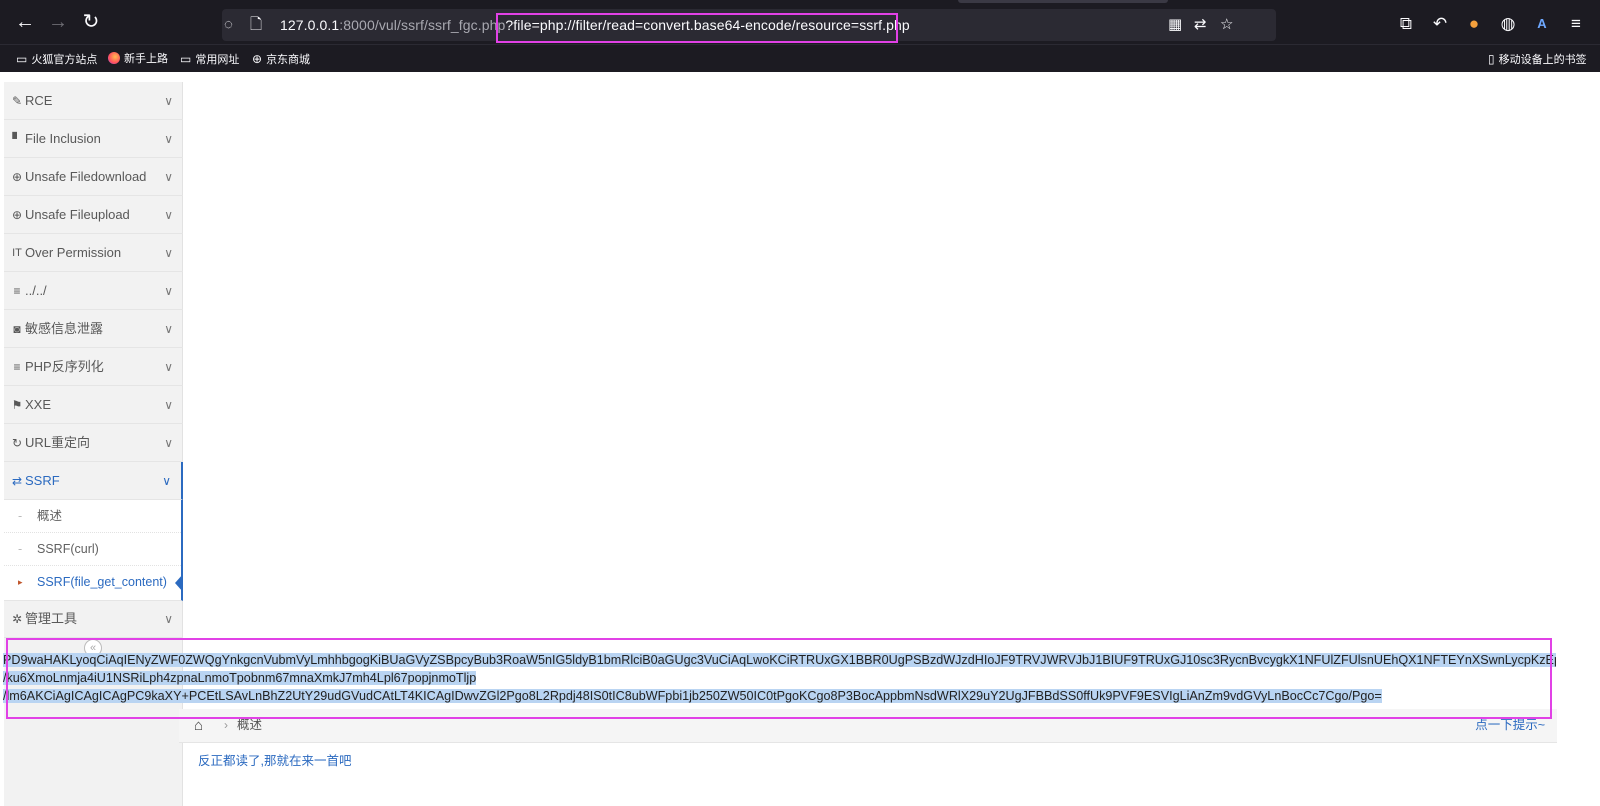 The height and width of the screenshot is (806, 1600). I want to click on tab-strip-edge, so click(1063, 1).